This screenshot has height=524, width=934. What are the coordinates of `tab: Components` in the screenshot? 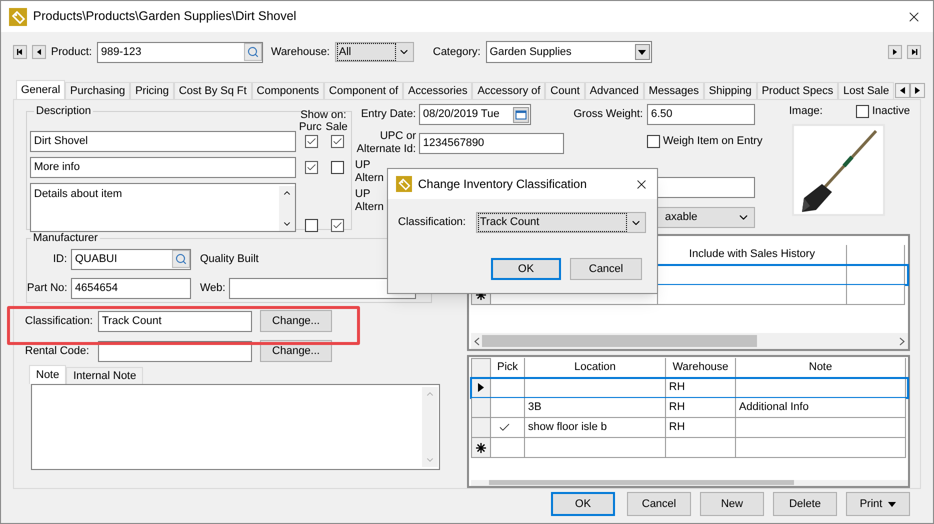 It's located at (288, 90).